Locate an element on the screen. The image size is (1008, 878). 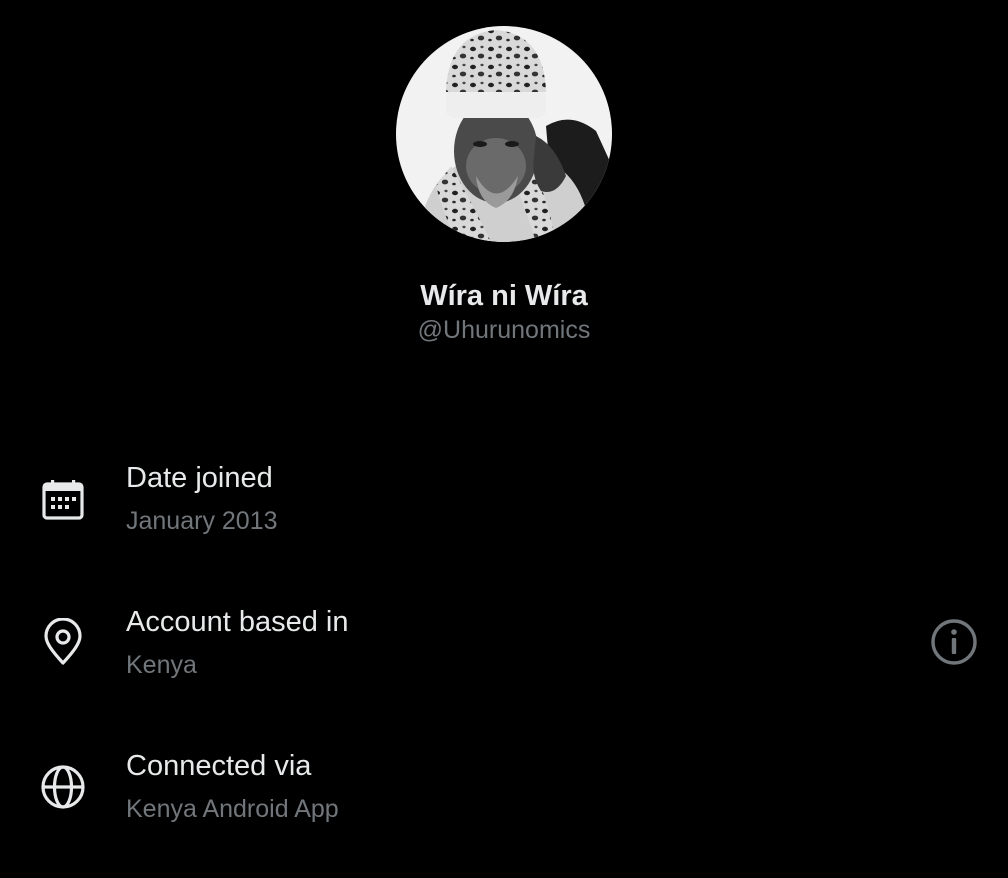
display-name: Wíra ni Wíra is located at coordinates (504, 296).